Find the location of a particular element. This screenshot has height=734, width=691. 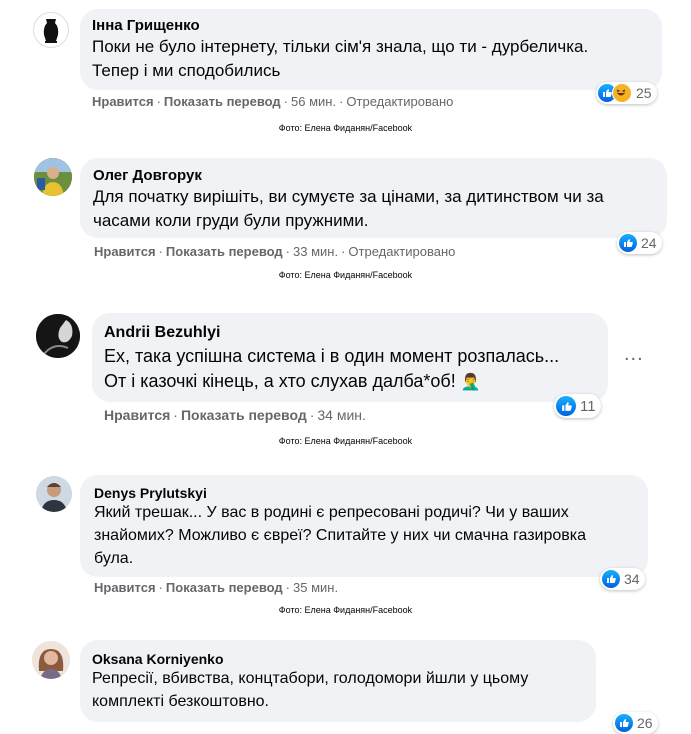

reaction-summary: 34 is located at coordinates (622, 579).